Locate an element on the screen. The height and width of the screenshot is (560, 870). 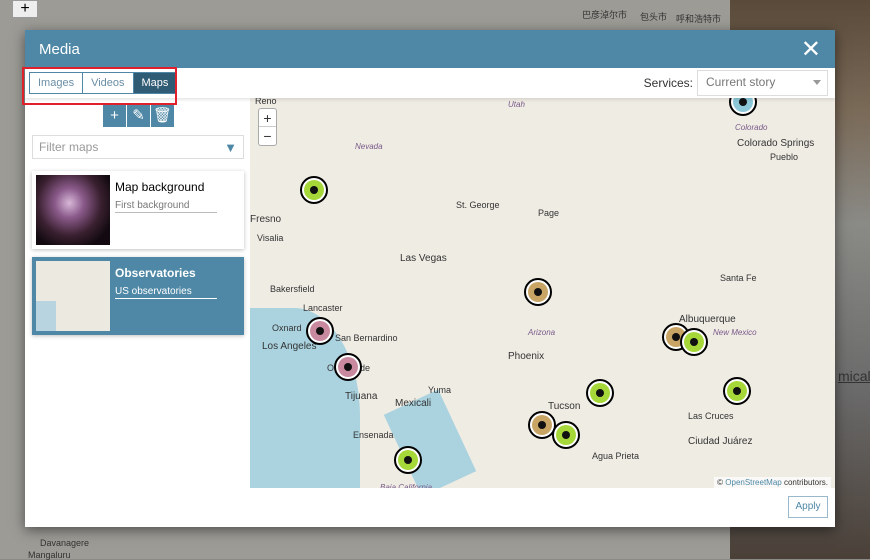
map-place-label: Oxnard is located at coordinates (287, 328).